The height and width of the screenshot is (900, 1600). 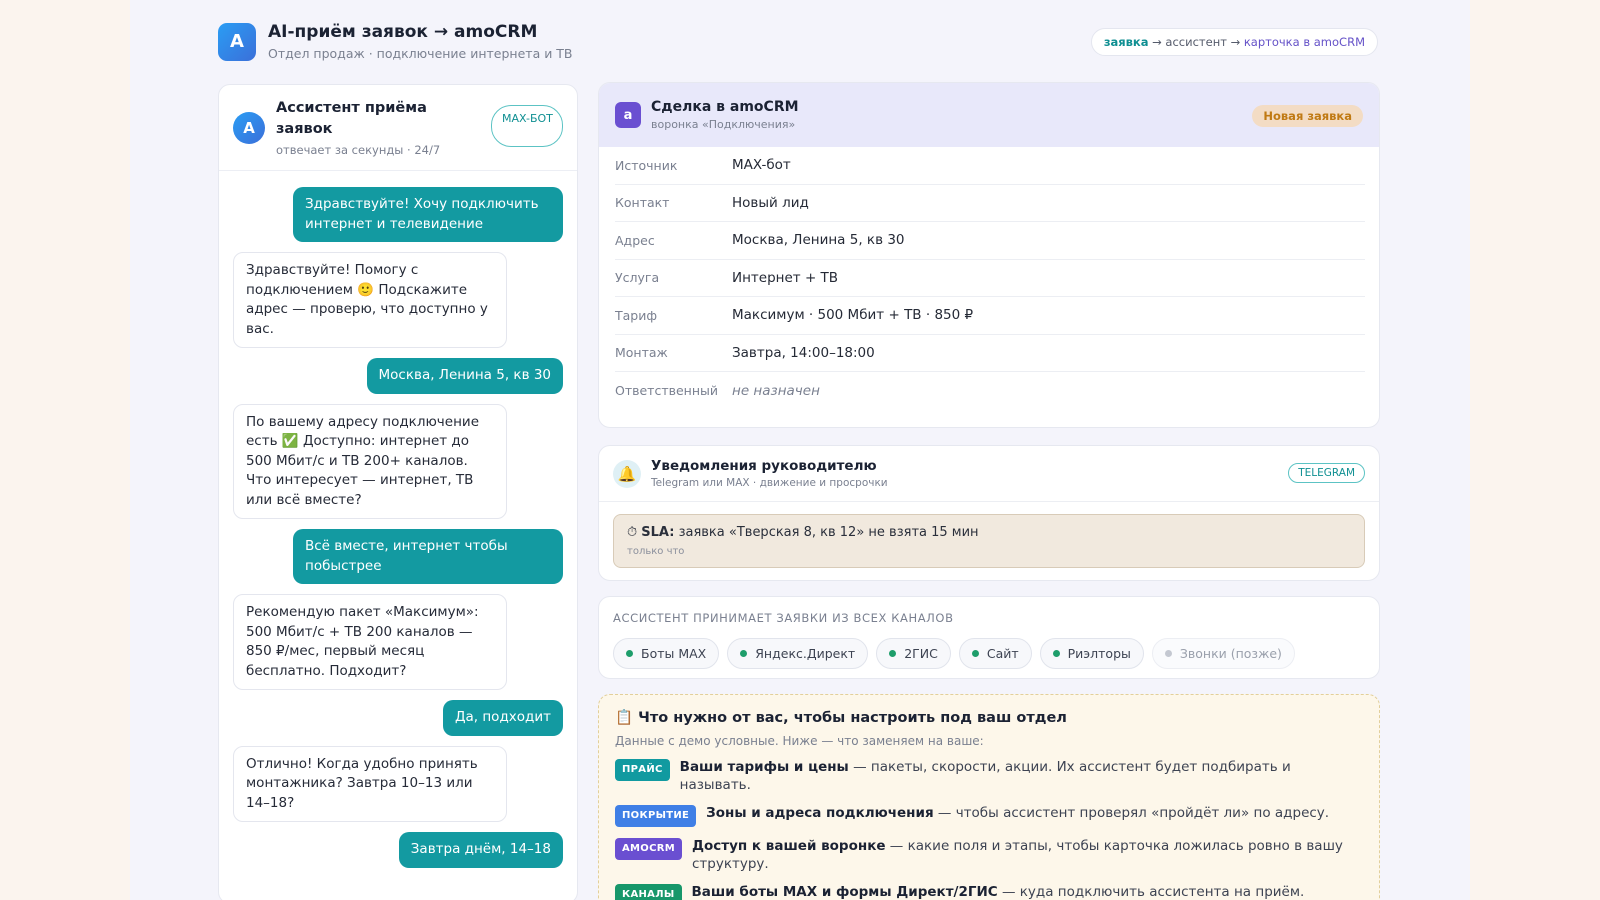 What do you see at coordinates (805, 653) in the screenshot?
I see `channel-chip-label: Яндекс.Директ` at bounding box center [805, 653].